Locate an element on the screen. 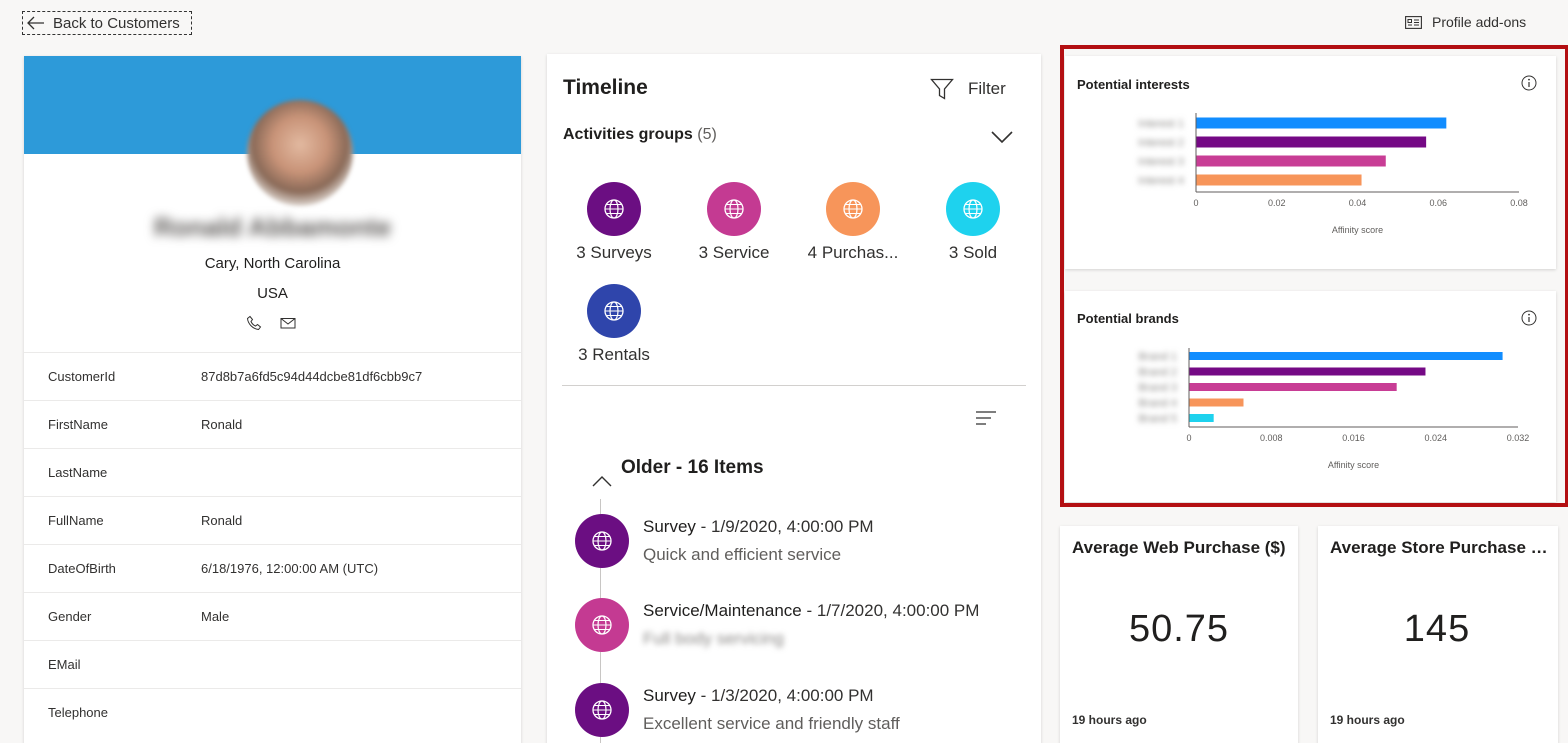 This screenshot has height=743, width=1568. sort-icon is located at coordinates (986, 418).